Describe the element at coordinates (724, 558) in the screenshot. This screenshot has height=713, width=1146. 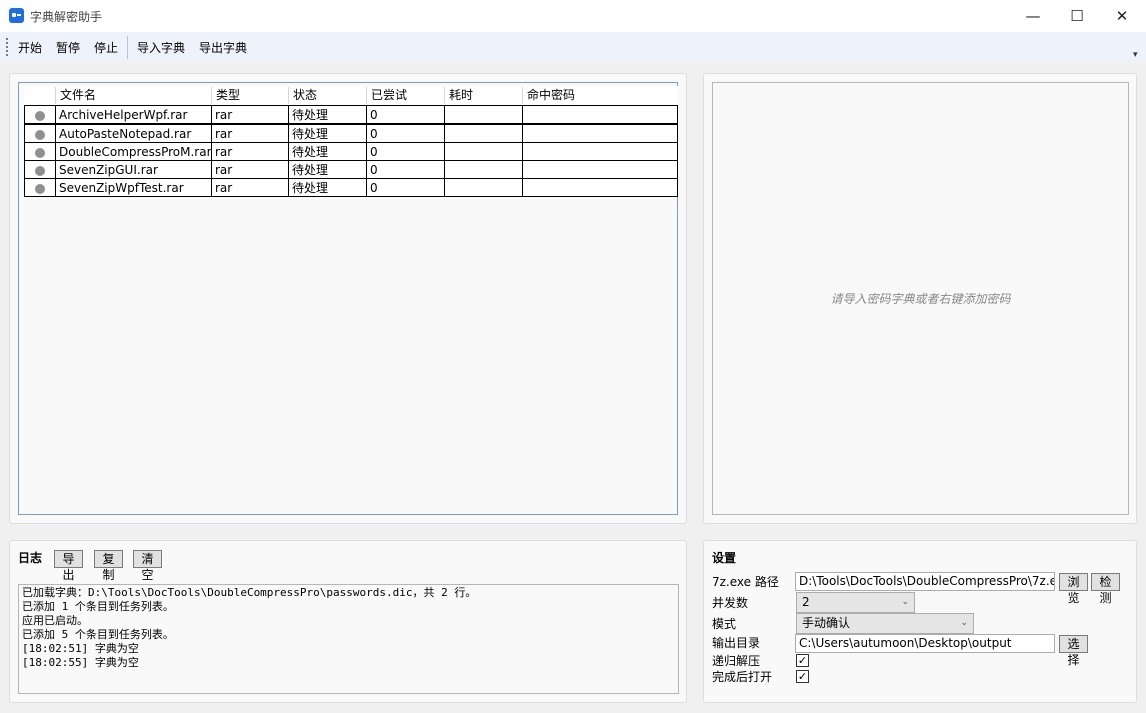
I see `settings-title: 设置` at that location.